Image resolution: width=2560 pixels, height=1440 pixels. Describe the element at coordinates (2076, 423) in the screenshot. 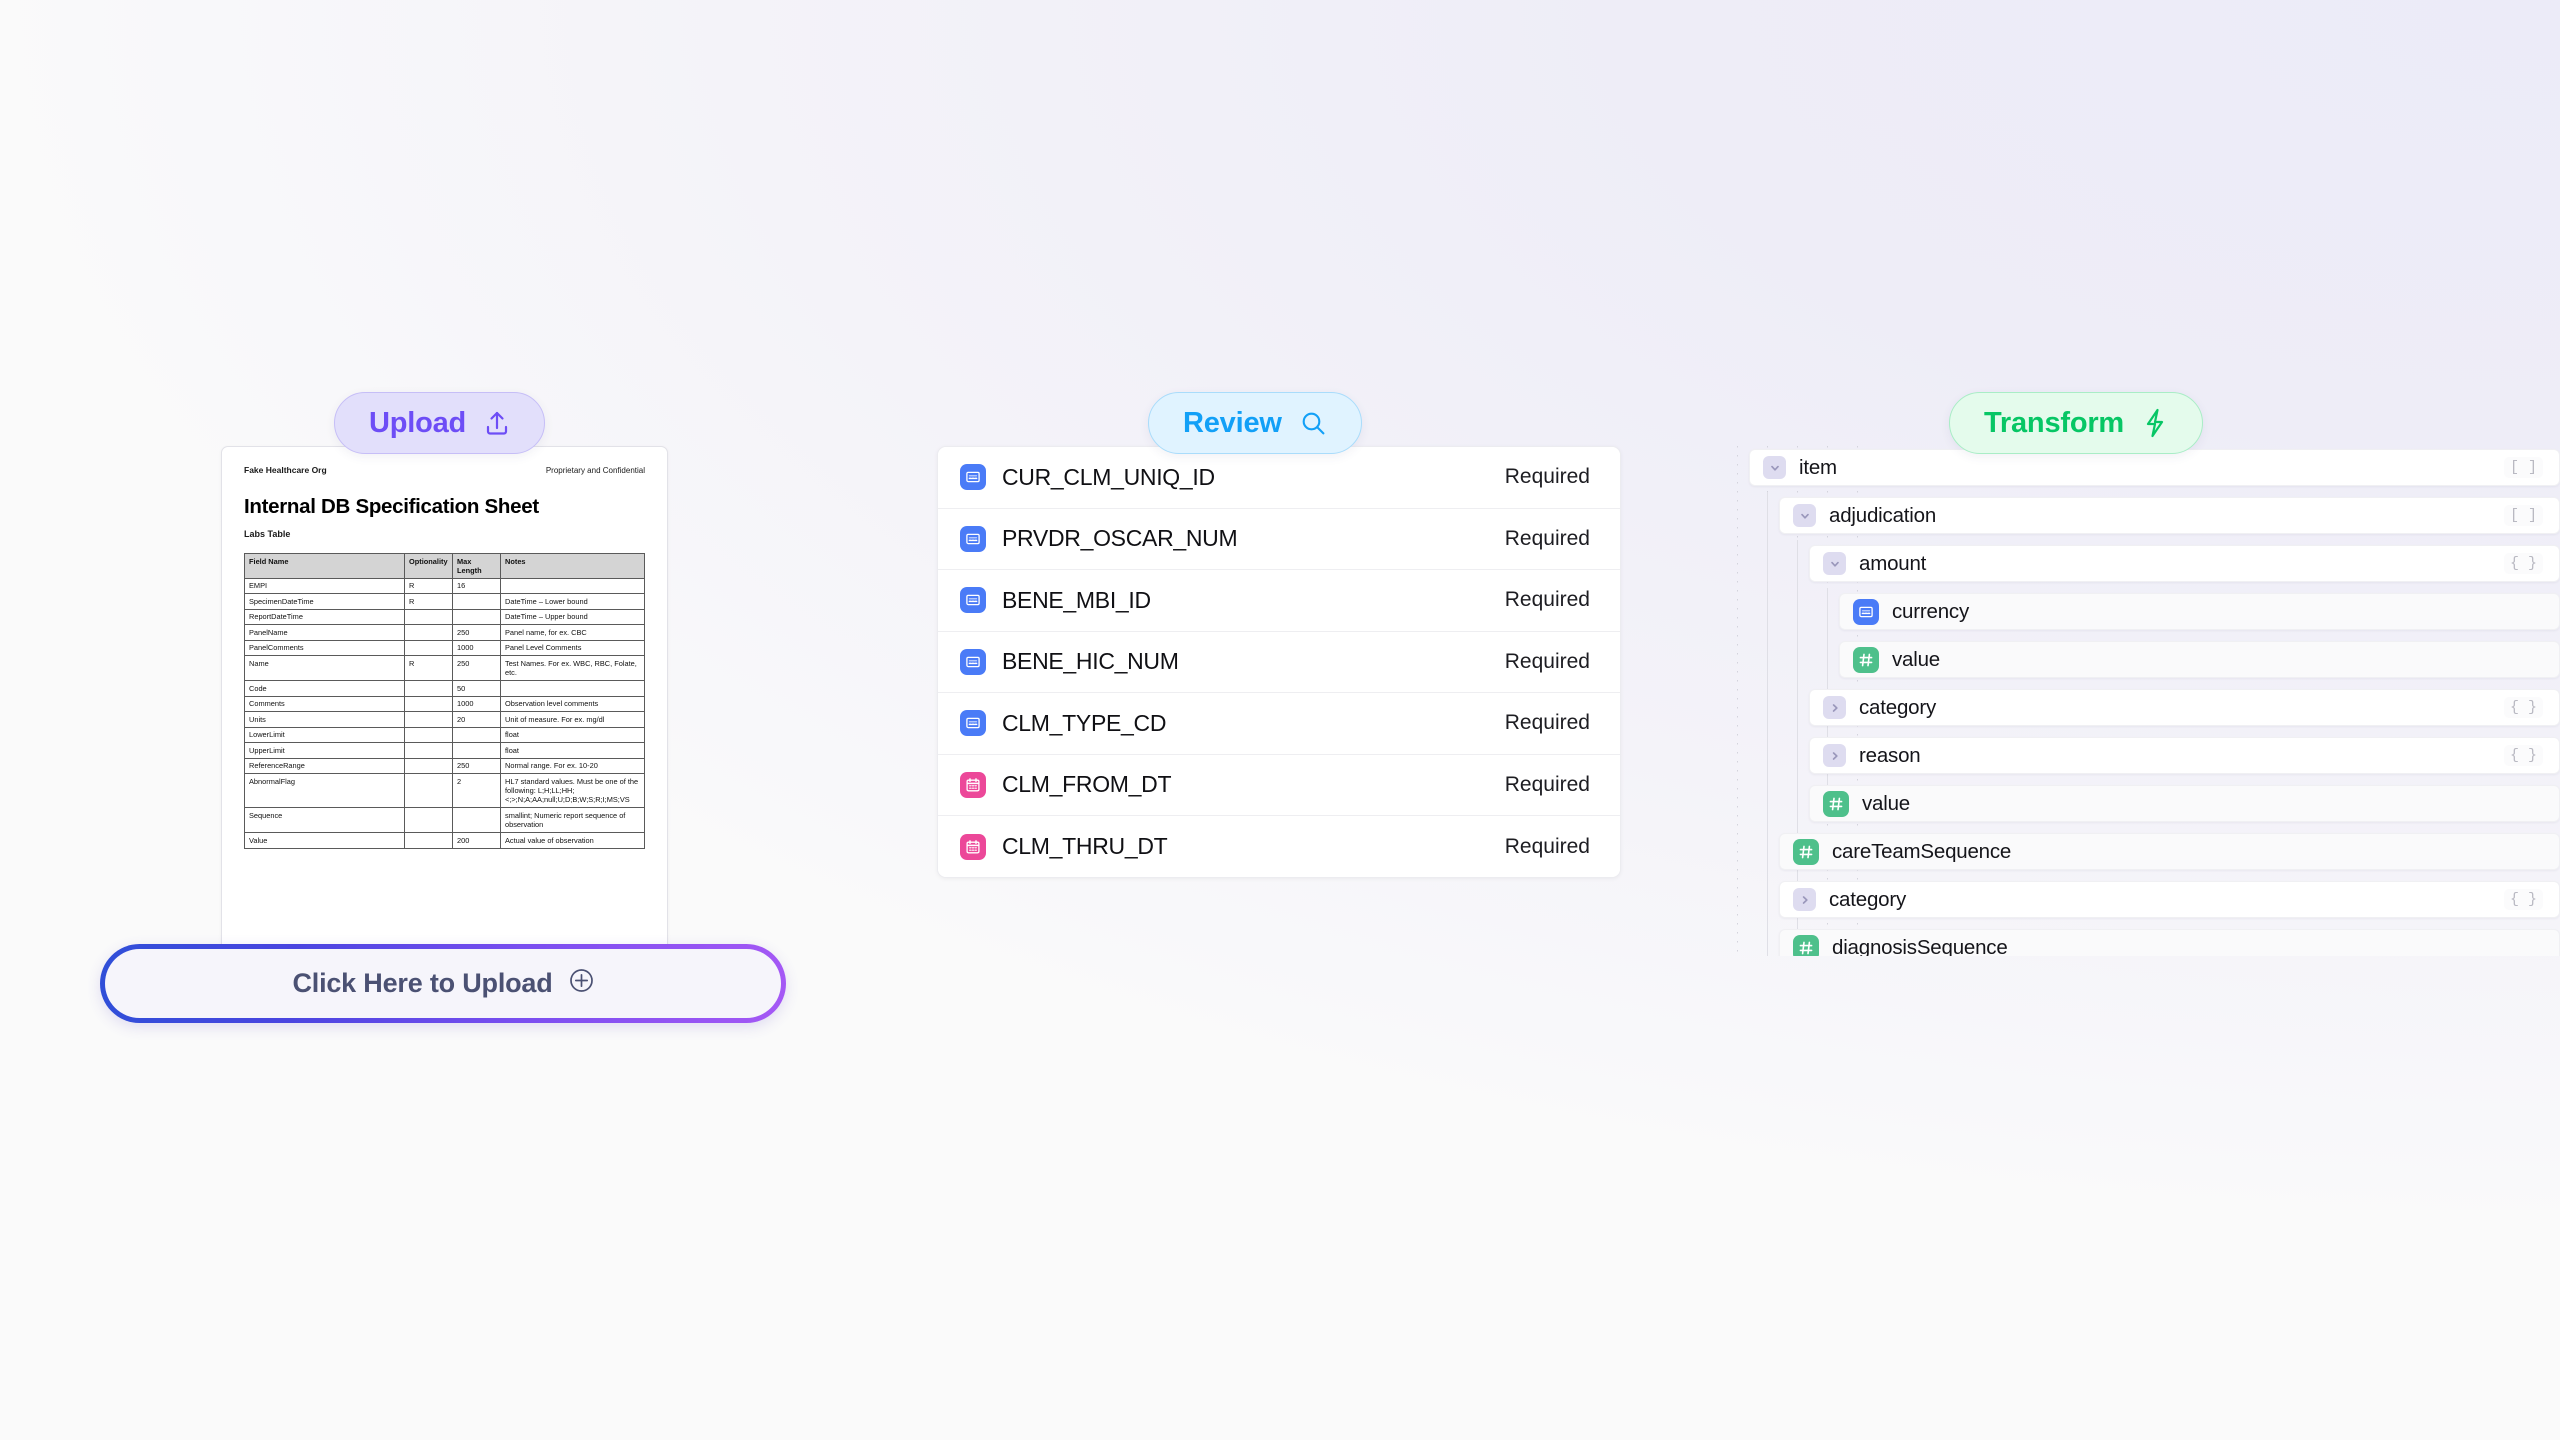

I see `stage-badge-transform: Transform` at that location.